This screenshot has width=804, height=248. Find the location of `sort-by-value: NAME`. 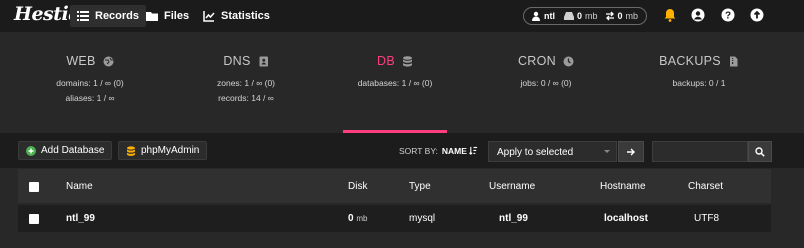

sort-by-value: NAME is located at coordinates (454, 151).